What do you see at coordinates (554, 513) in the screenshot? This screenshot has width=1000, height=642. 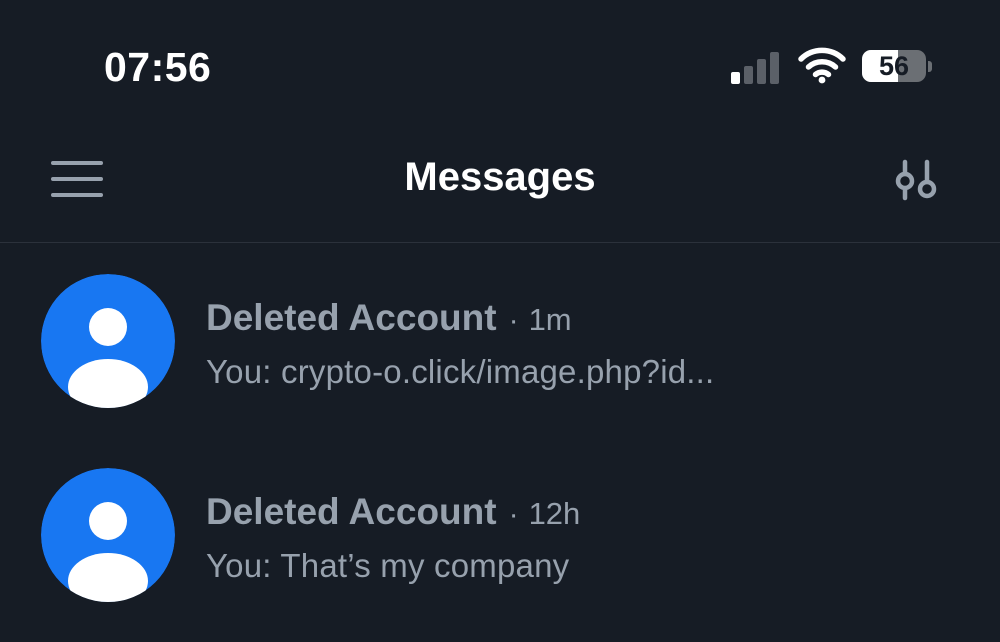 I see `conversation-time: 12h` at bounding box center [554, 513].